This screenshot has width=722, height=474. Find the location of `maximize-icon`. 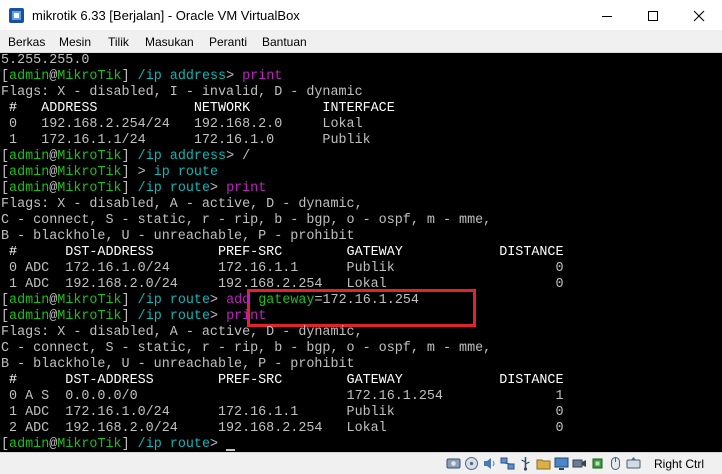

maximize-icon is located at coordinates (653, 15).